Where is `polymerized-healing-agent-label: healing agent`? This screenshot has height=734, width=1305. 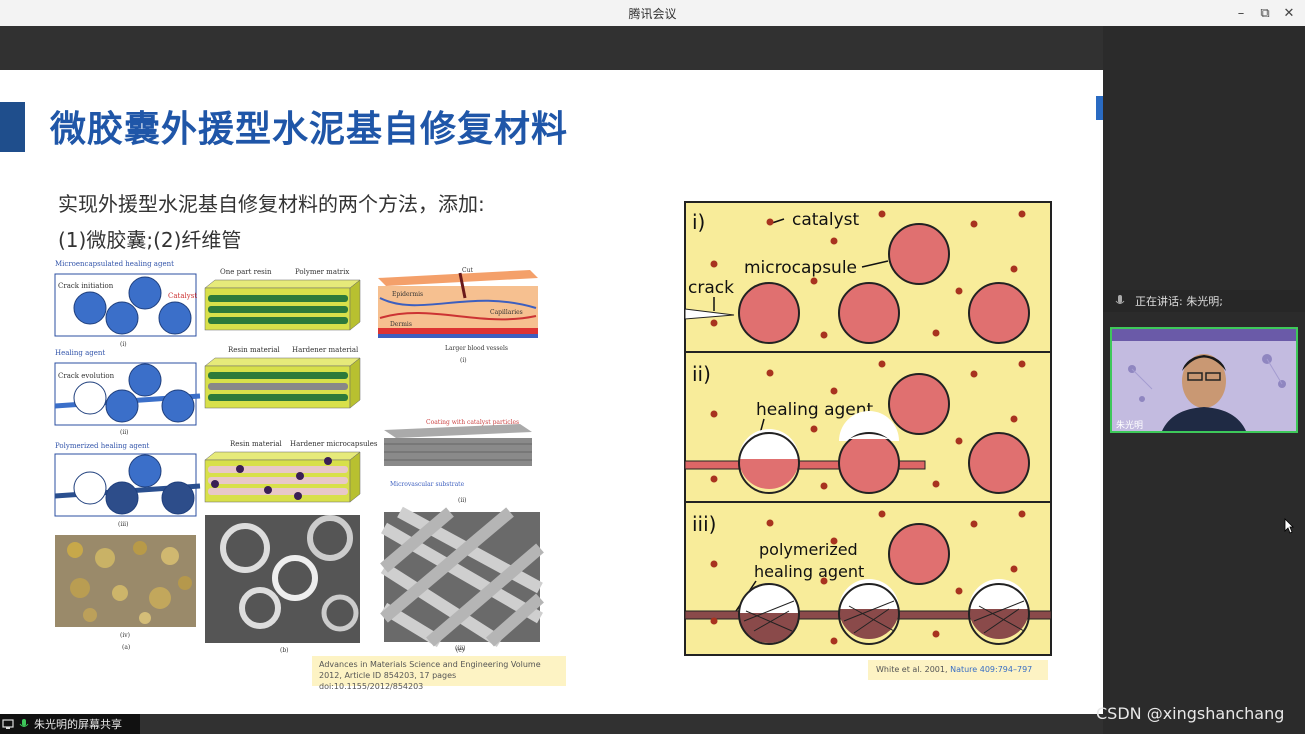 polymerized-healing-agent-label: healing agent is located at coordinates (809, 571).